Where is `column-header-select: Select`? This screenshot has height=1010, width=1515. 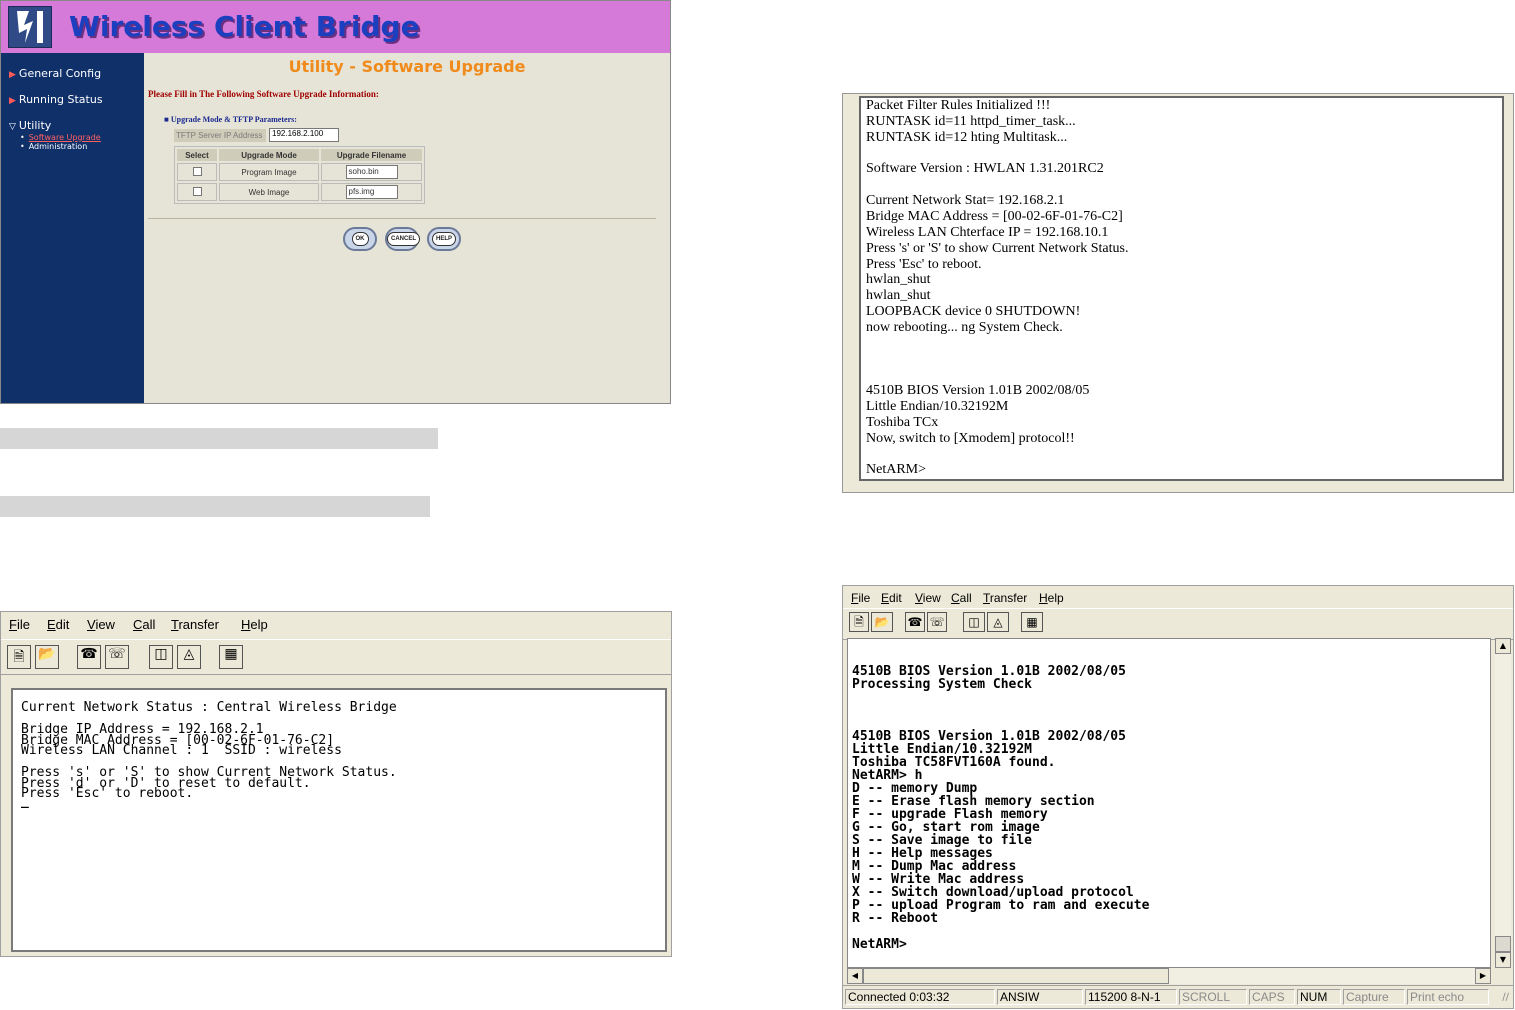 column-header-select: Select is located at coordinates (197, 155).